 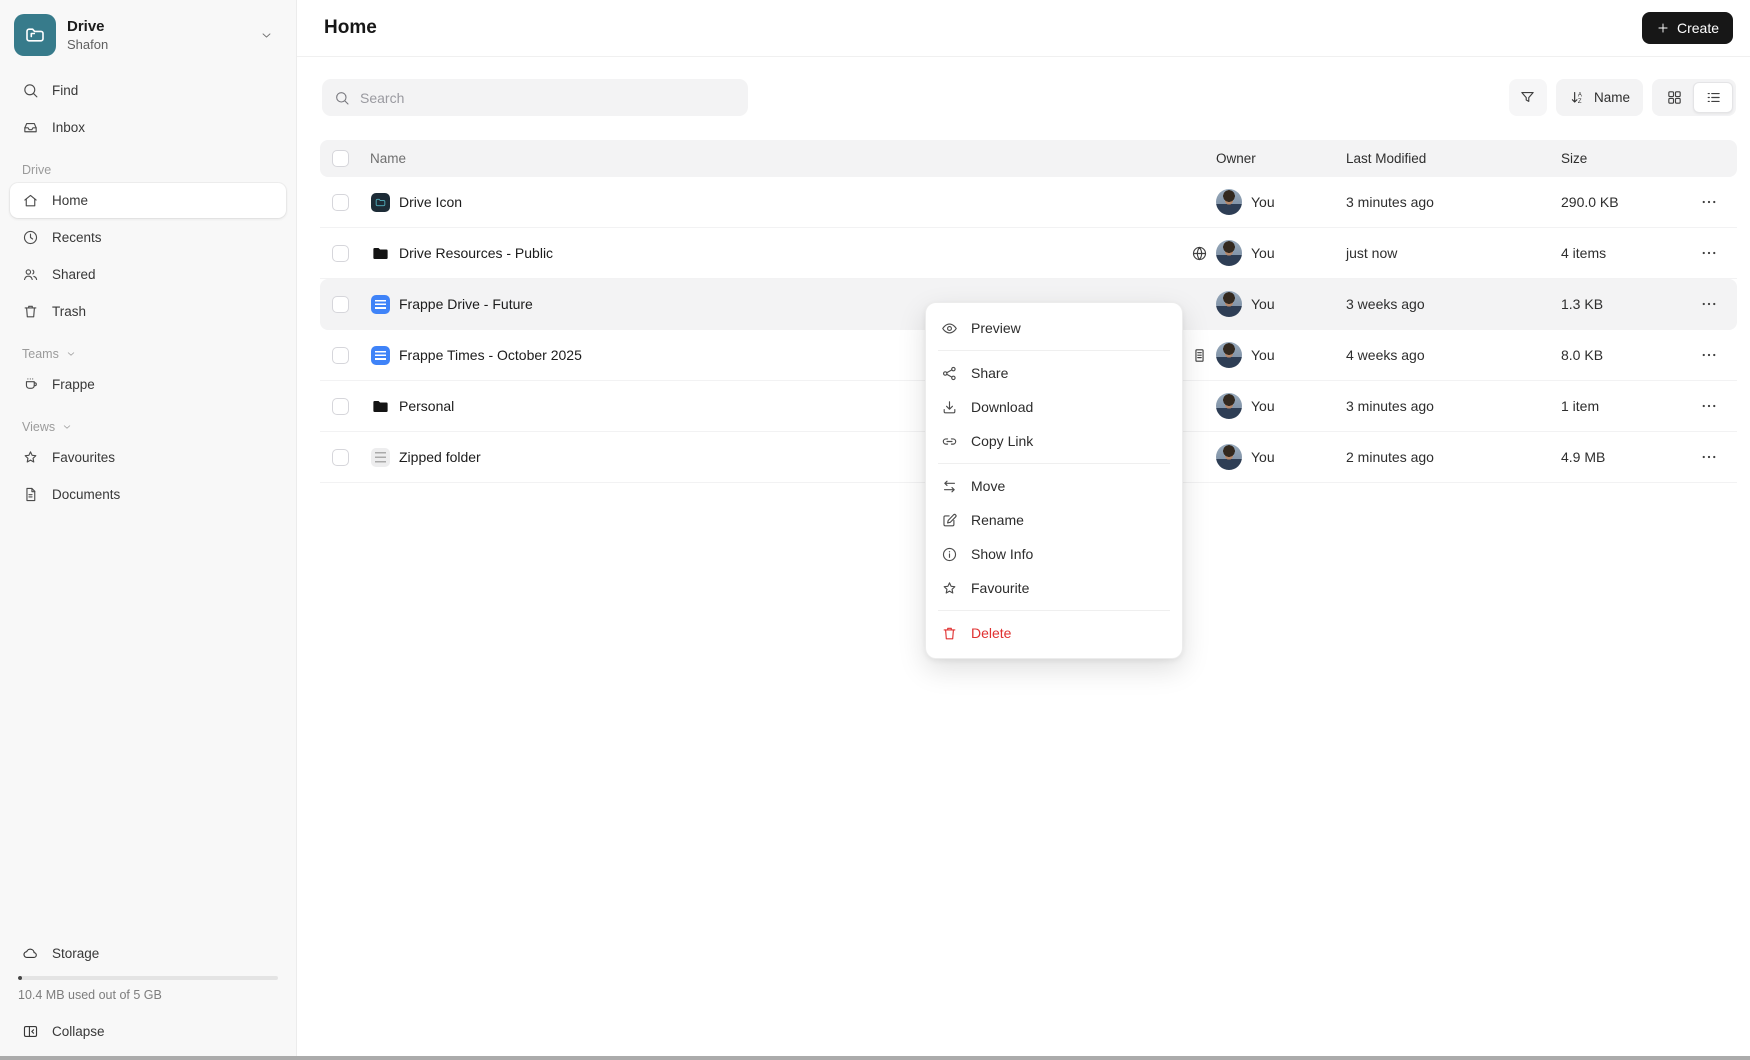 What do you see at coordinates (148, 1031) in the screenshot?
I see `collapse-sidebar-button: Collapse` at bounding box center [148, 1031].